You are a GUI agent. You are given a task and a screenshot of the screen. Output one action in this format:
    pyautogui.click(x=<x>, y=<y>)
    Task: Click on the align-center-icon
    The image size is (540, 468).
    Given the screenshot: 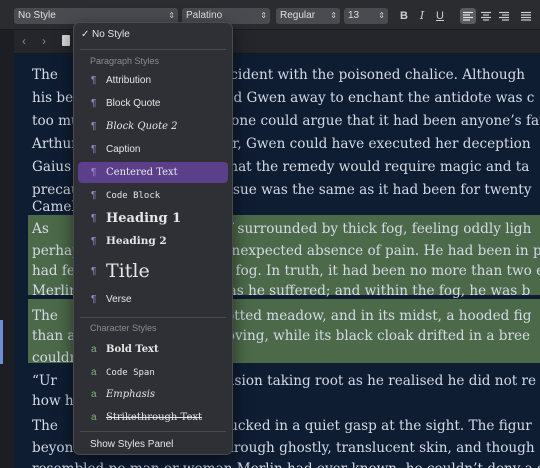 What is the action you would take?
    pyautogui.click(x=486, y=16)
    